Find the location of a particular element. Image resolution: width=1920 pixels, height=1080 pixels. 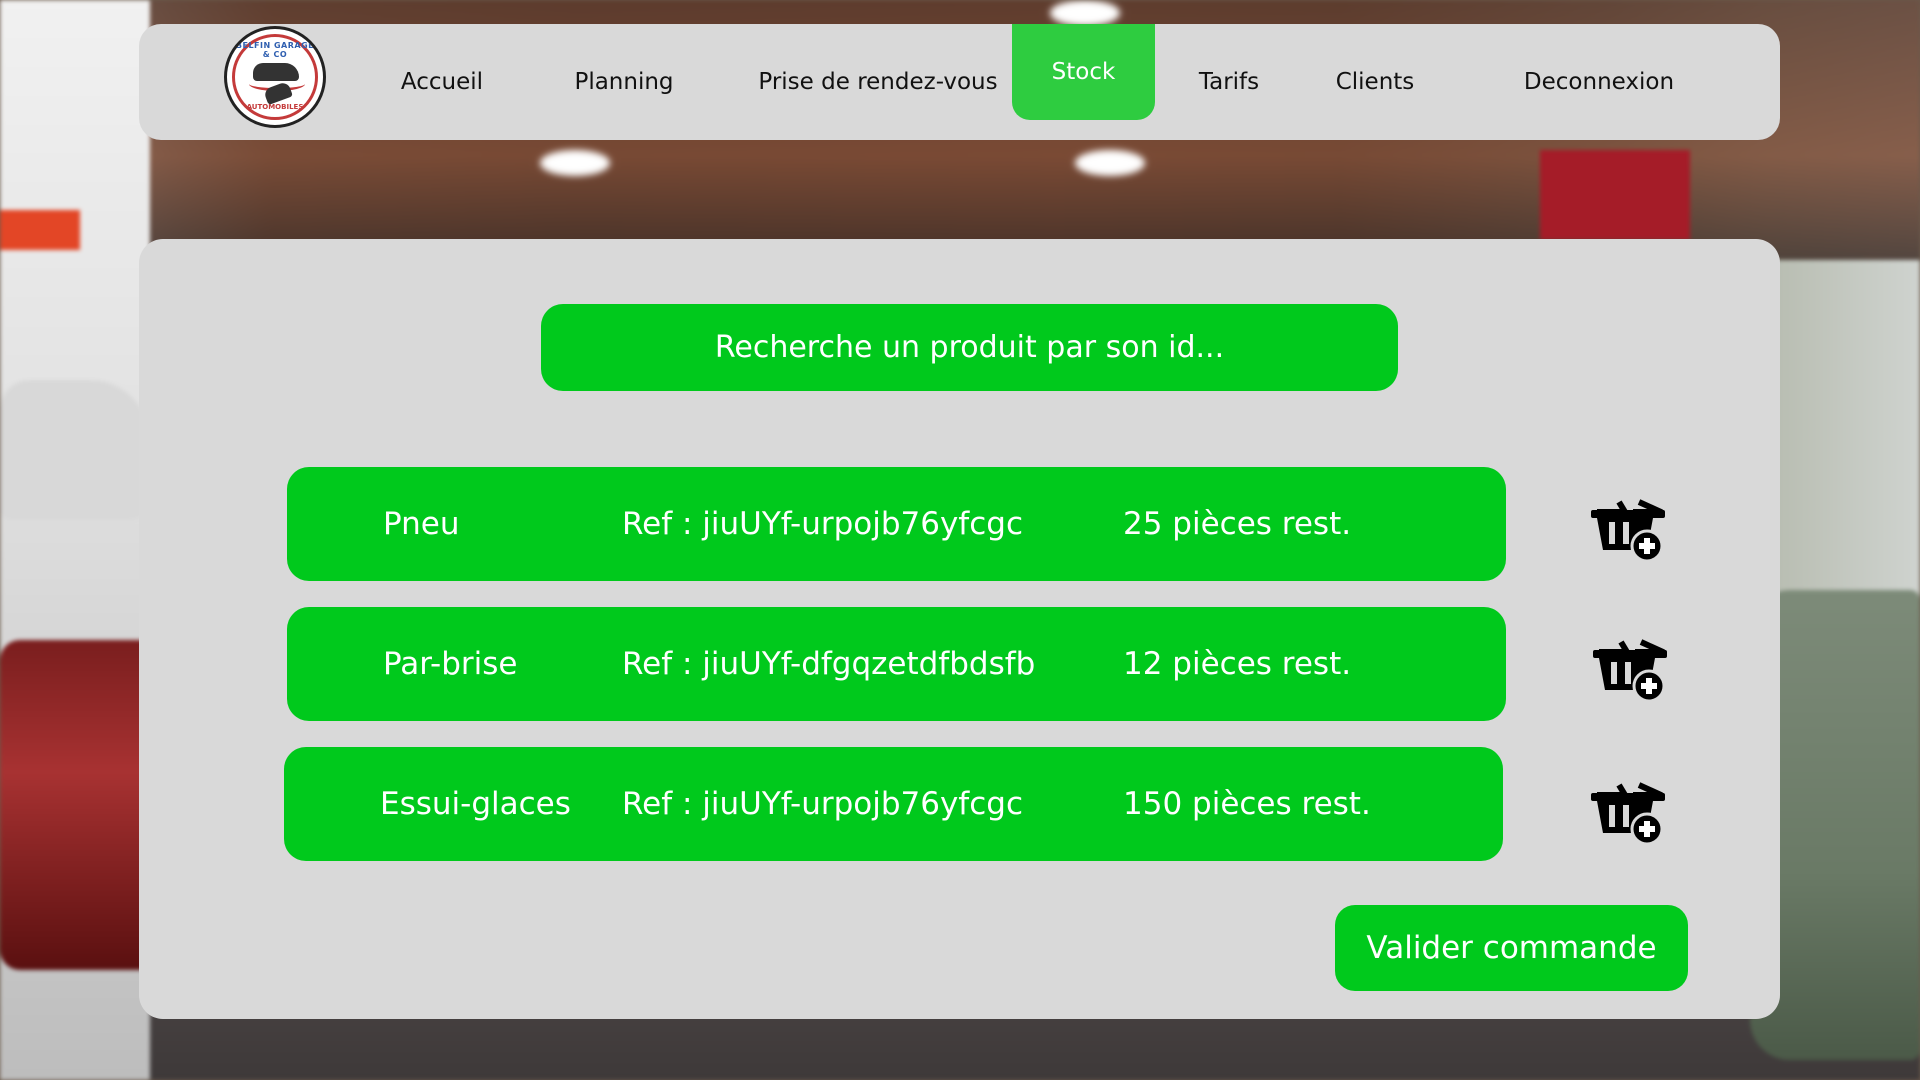

logo-text-bottom: AUTOMOBILES is located at coordinates (275, 107).